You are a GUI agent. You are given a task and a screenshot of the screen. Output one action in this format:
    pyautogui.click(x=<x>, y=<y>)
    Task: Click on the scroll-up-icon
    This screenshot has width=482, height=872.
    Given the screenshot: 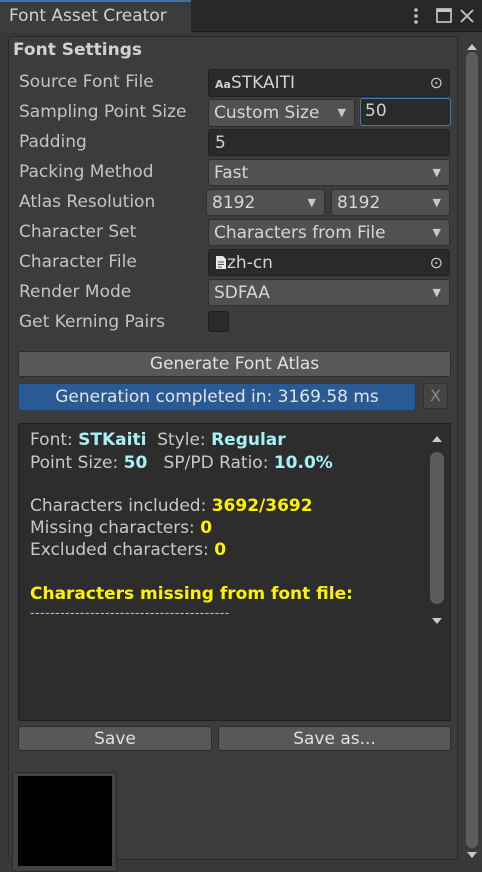 What is the action you would take?
    pyautogui.click(x=437, y=436)
    